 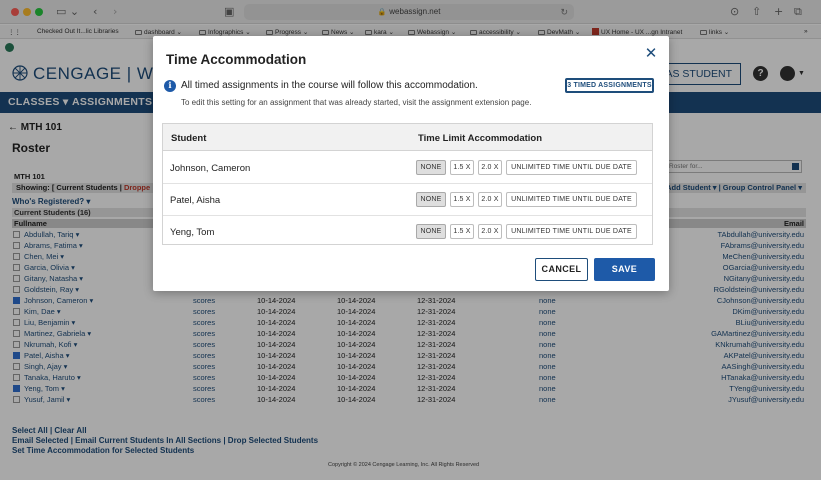 I want to click on col-student: Student, so click(x=189, y=138).